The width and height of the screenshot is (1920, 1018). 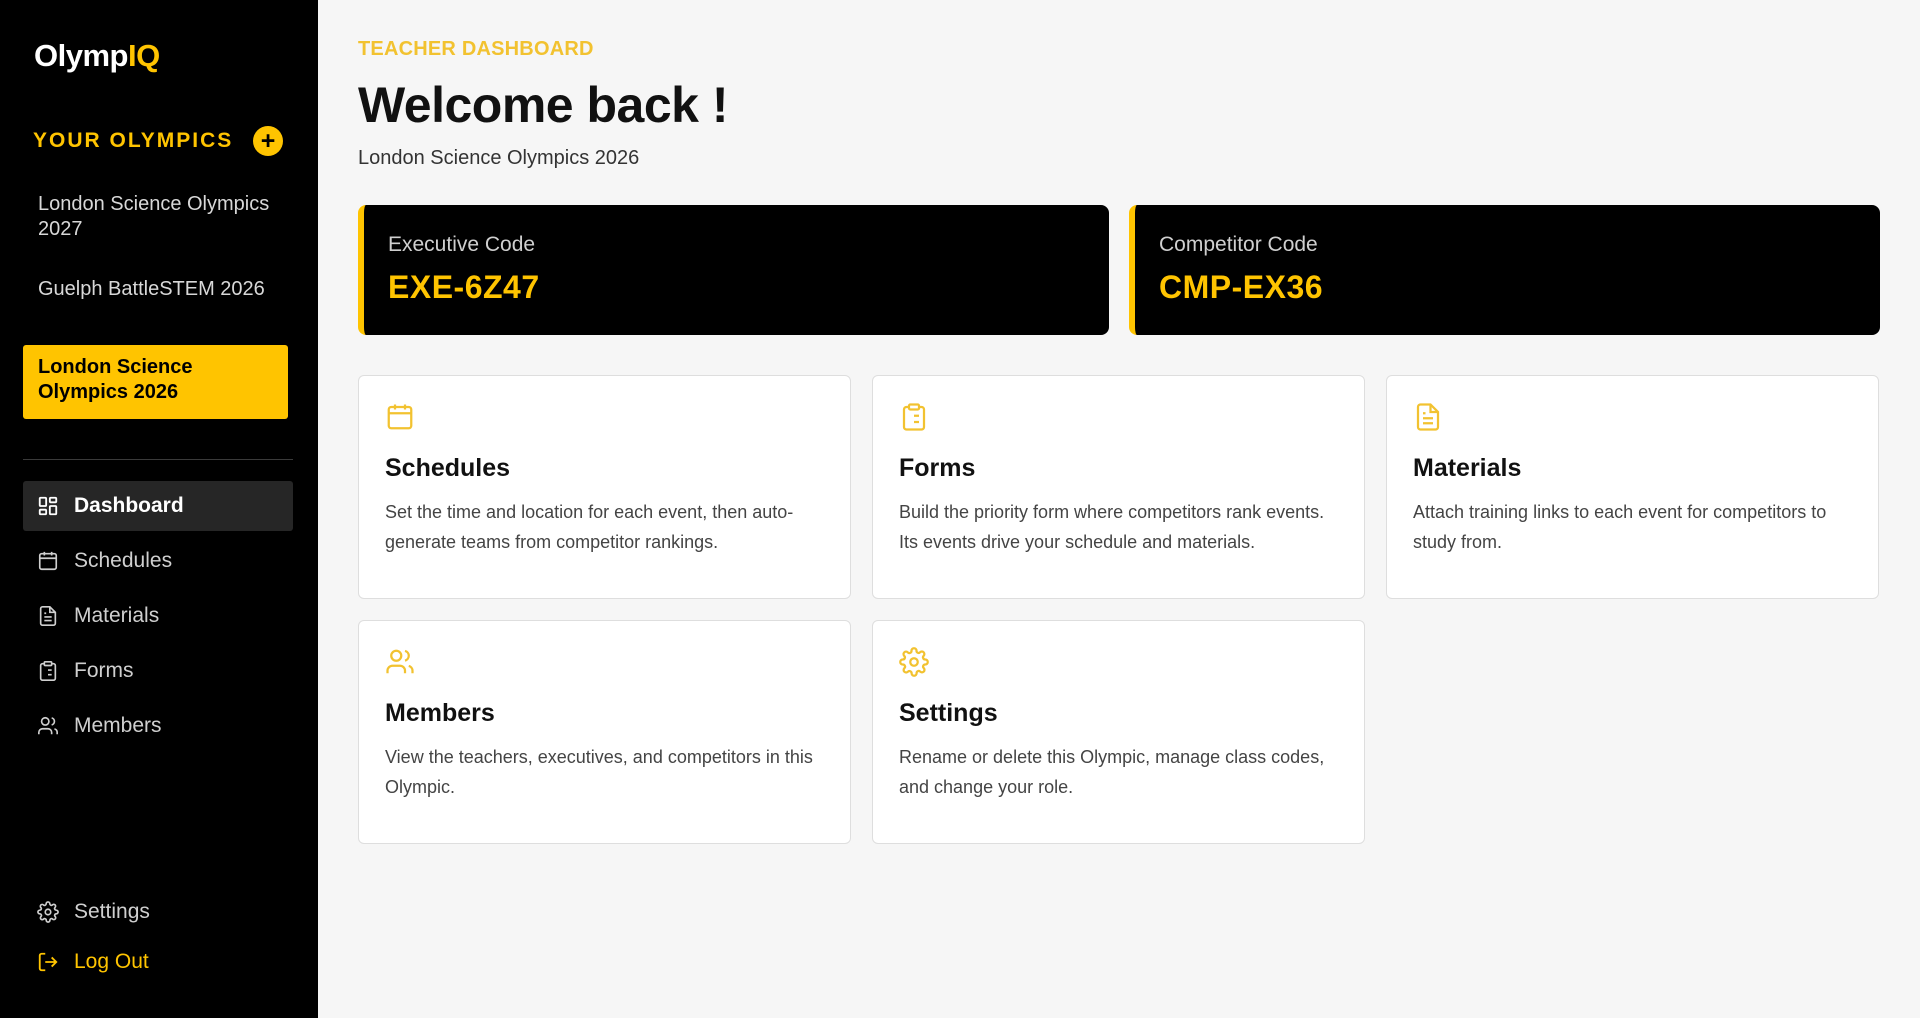 I want to click on sidebar-item-materials: Materials, so click(x=158, y=616).